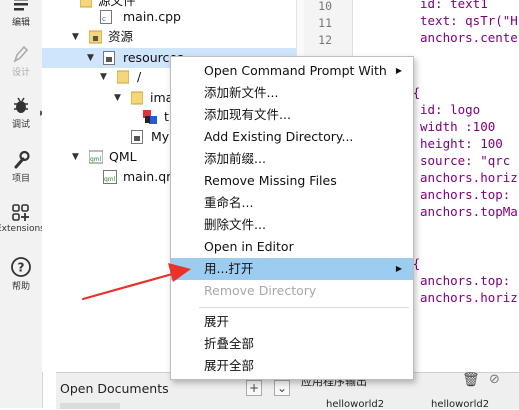 This screenshot has width=519, height=410. What do you see at coordinates (465, 160) in the screenshot?
I see `code-line: source: "qrc` at bounding box center [465, 160].